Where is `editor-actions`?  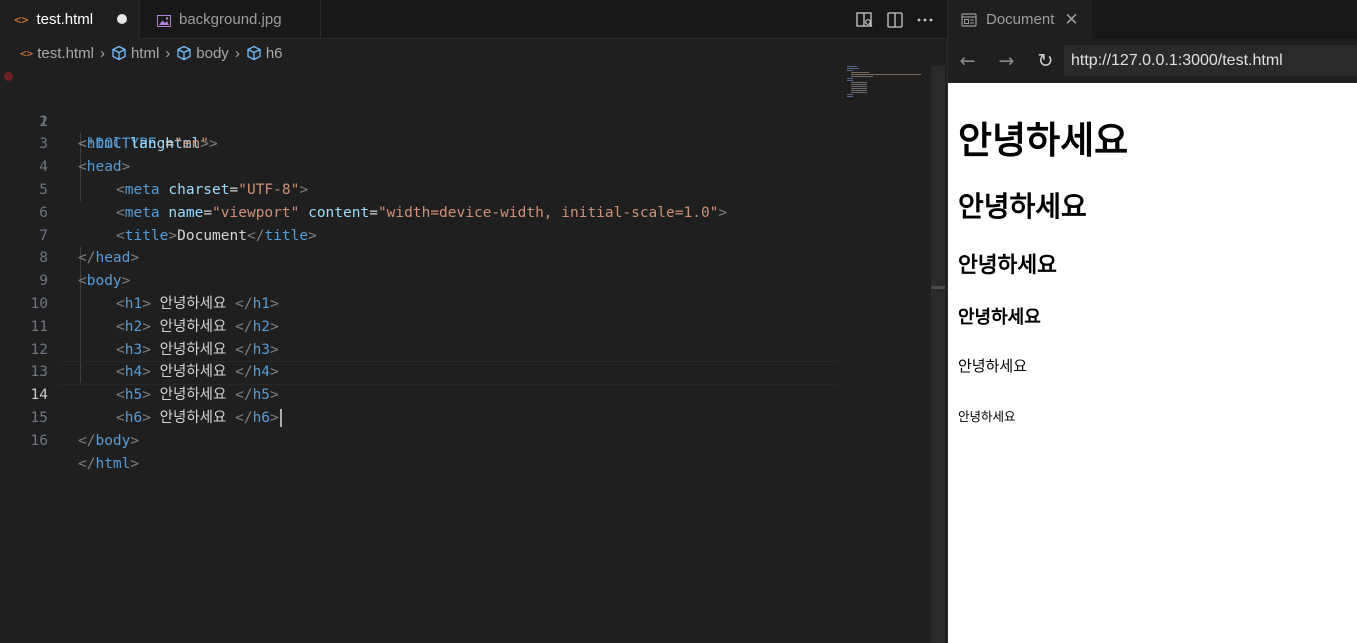
editor-actions is located at coordinates (894, 19).